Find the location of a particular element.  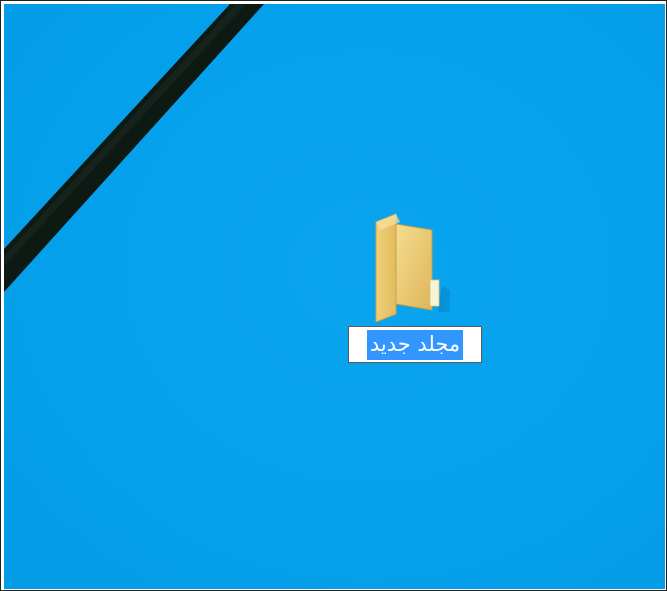

folder-icon is located at coordinates (412, 267).